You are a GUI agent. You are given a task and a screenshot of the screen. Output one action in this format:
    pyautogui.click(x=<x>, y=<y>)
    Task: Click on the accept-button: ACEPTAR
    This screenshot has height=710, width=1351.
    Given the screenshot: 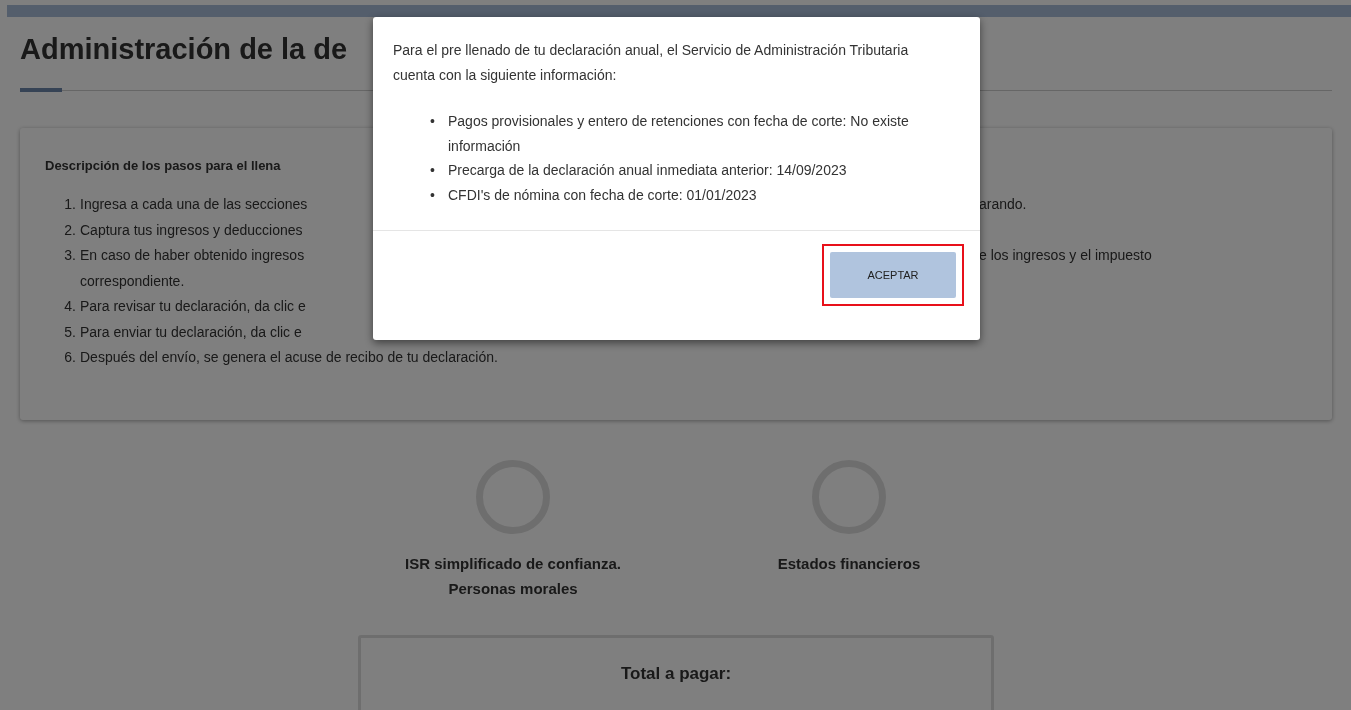 What is the action you would take?
    pyautogui.click(x=893, y=275)
    